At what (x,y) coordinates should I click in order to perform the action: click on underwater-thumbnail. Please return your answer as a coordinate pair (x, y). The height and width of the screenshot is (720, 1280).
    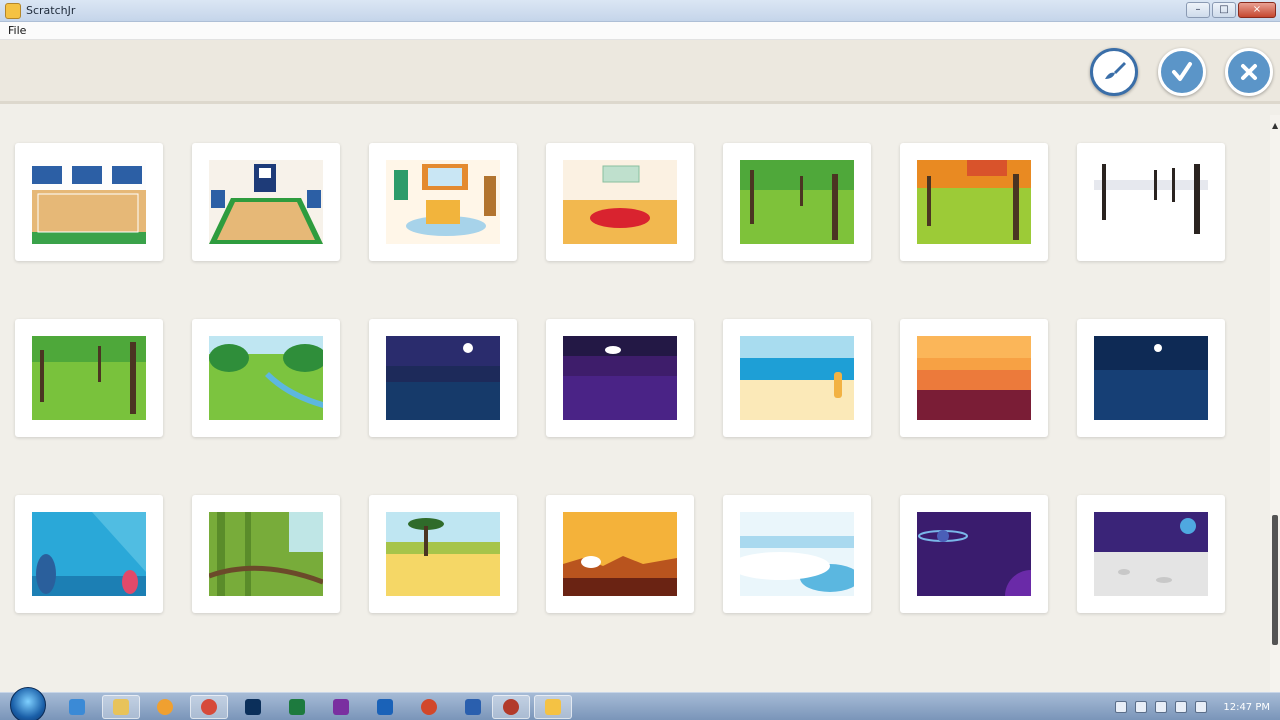
    Looking at the image, I should click on (89, 554).